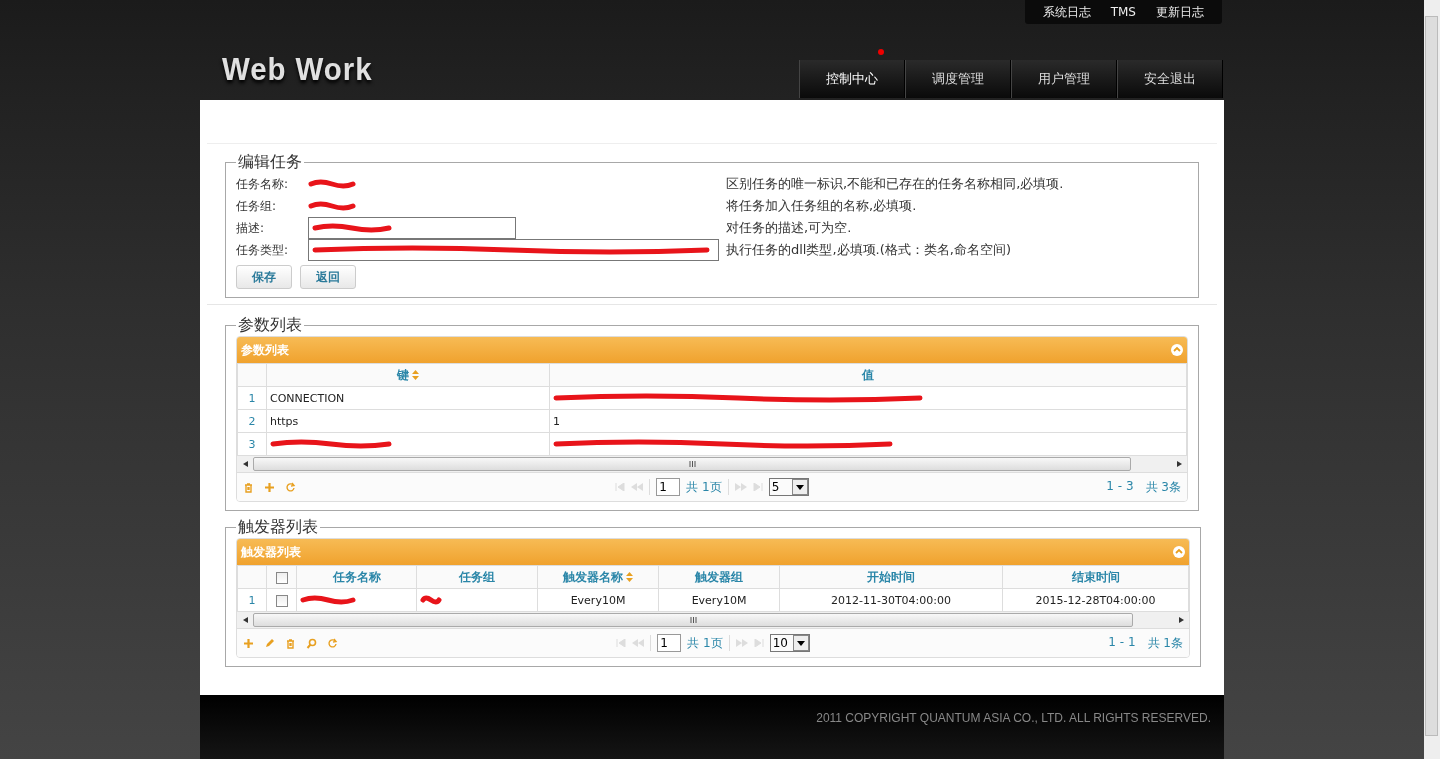  Describe the element at coordinates (1180, 12) in the screenshot. I see `top-link: 更新日志` at that location.